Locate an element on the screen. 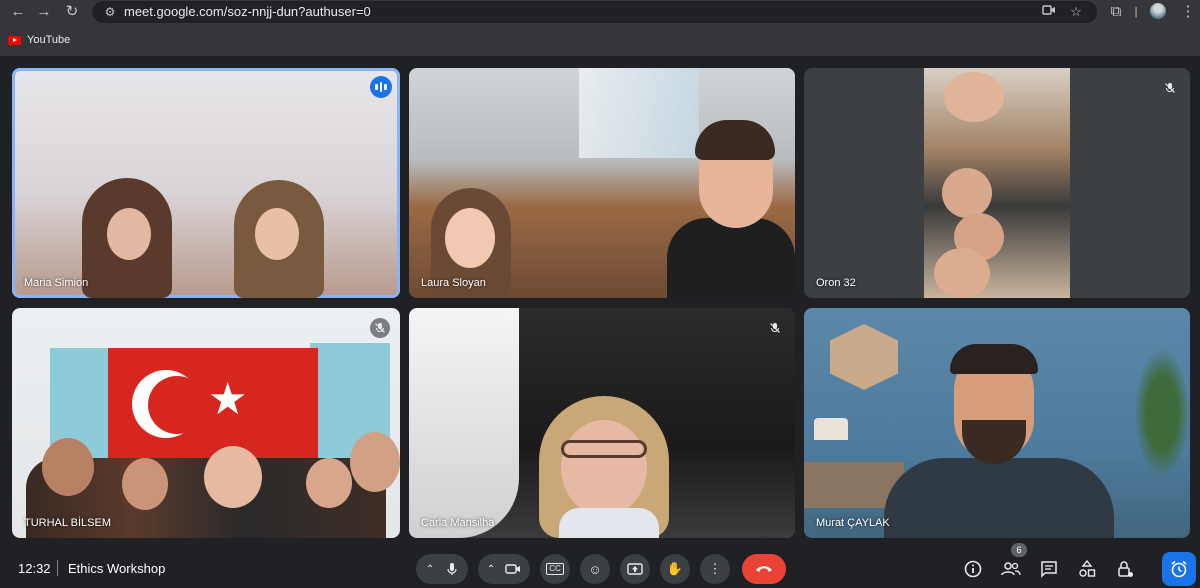 This screenshot has height=588, width=1200. present-icon is located at coordinates (635, 568).